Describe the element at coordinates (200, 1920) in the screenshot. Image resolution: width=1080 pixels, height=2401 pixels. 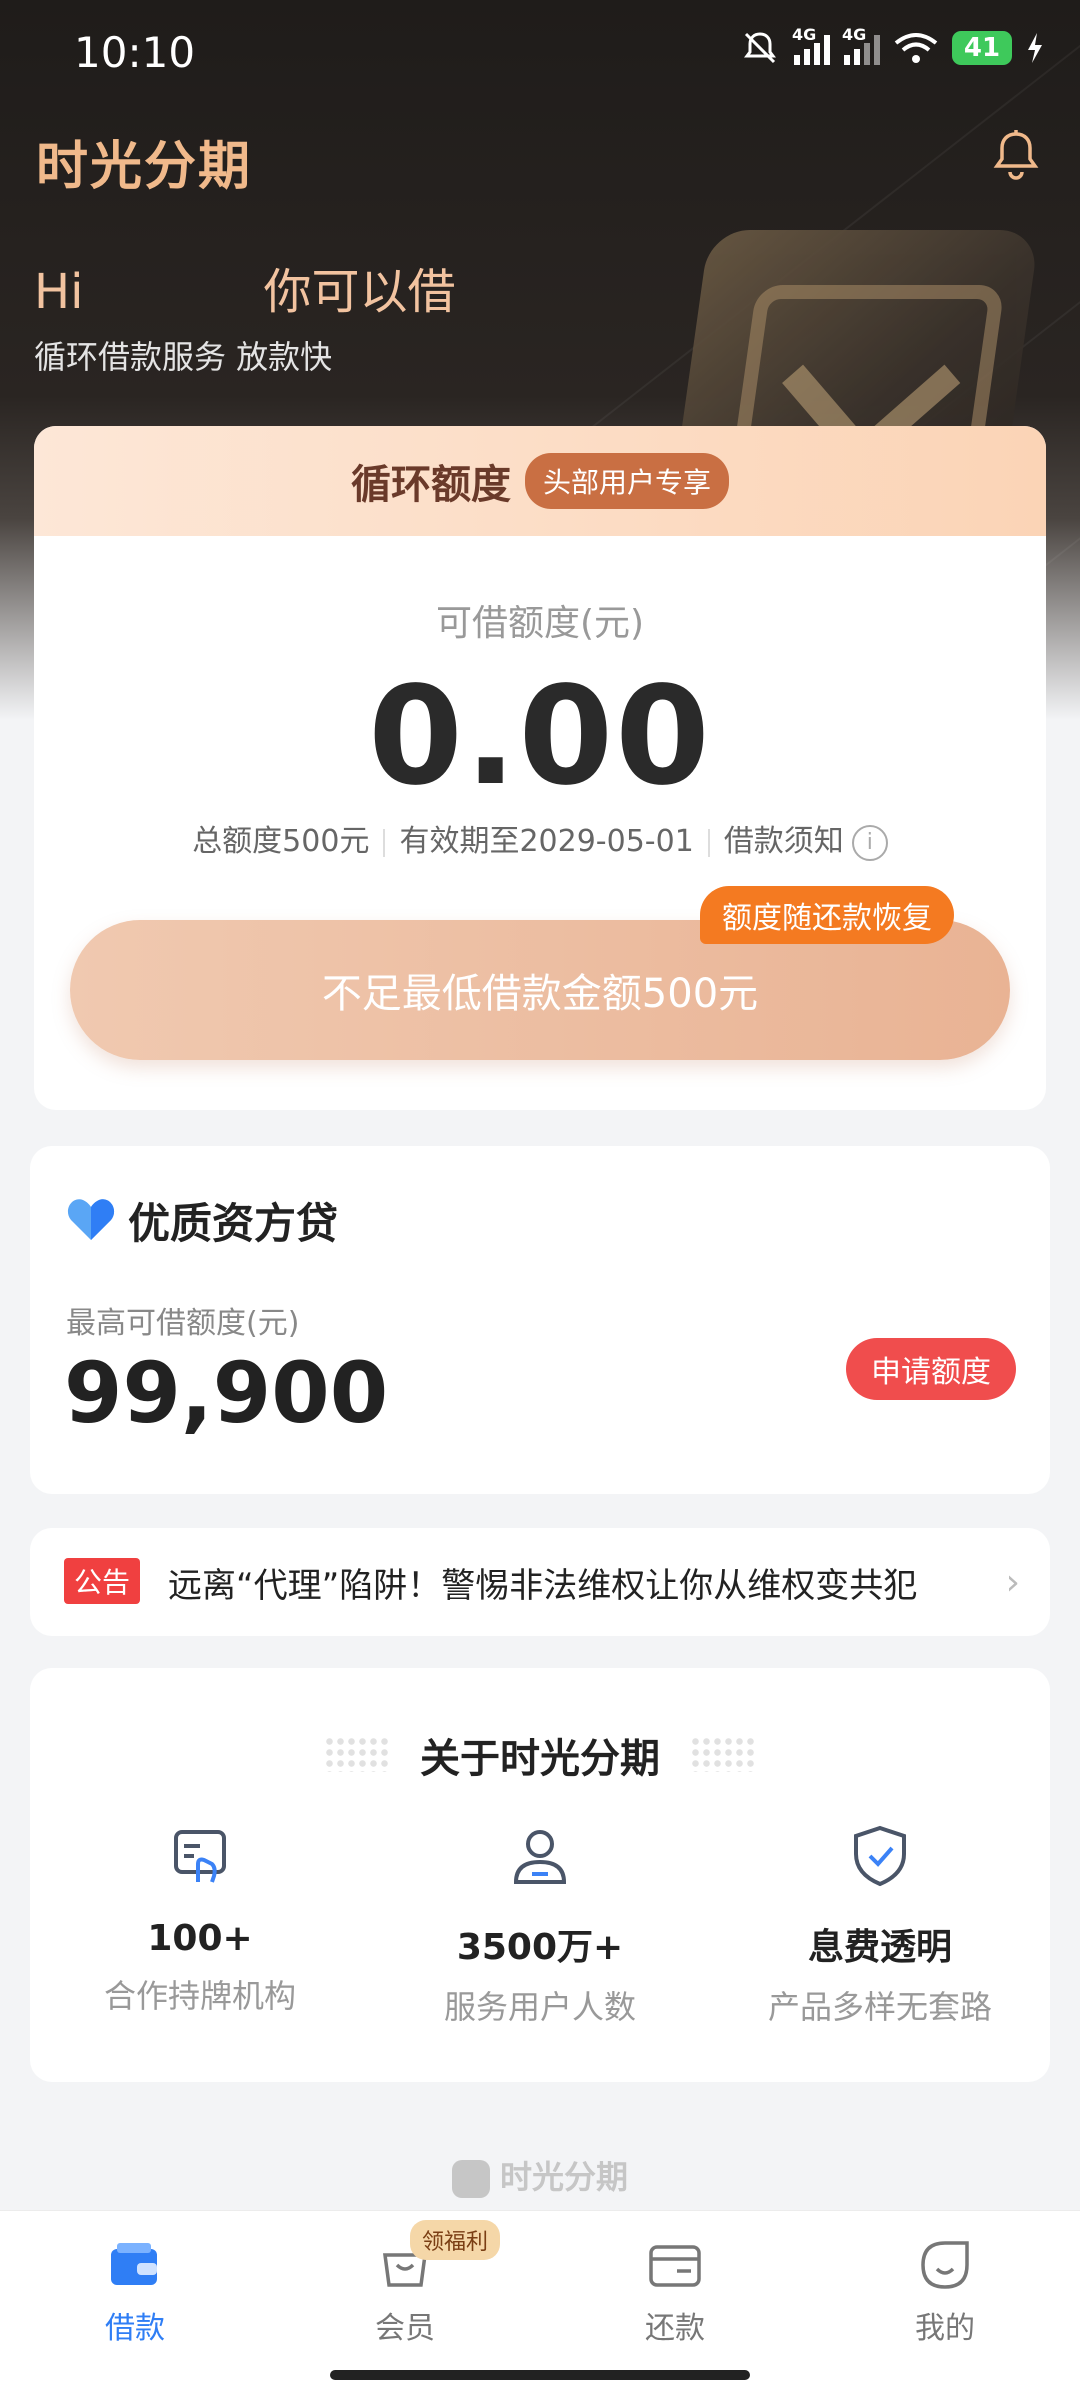
I see `stat-partners: 100+ 合作持牌机构` at that location.